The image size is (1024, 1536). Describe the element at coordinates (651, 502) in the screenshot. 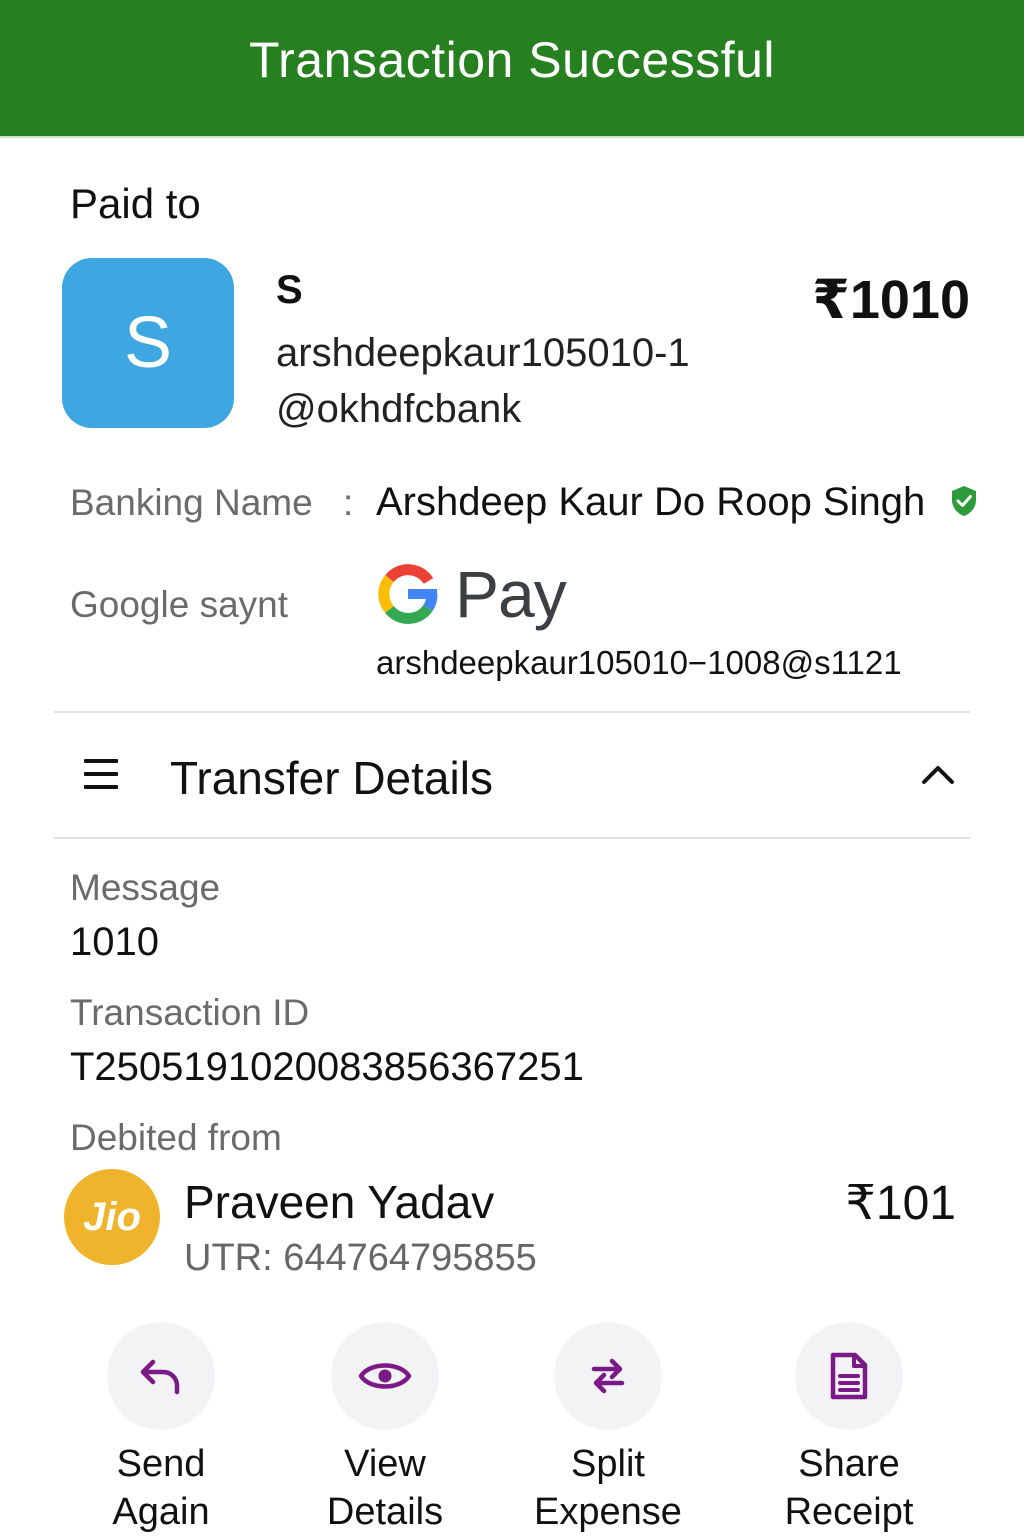

I see `banking-name-value: Arshdeep Kaur Do Roop Singh` at that location.